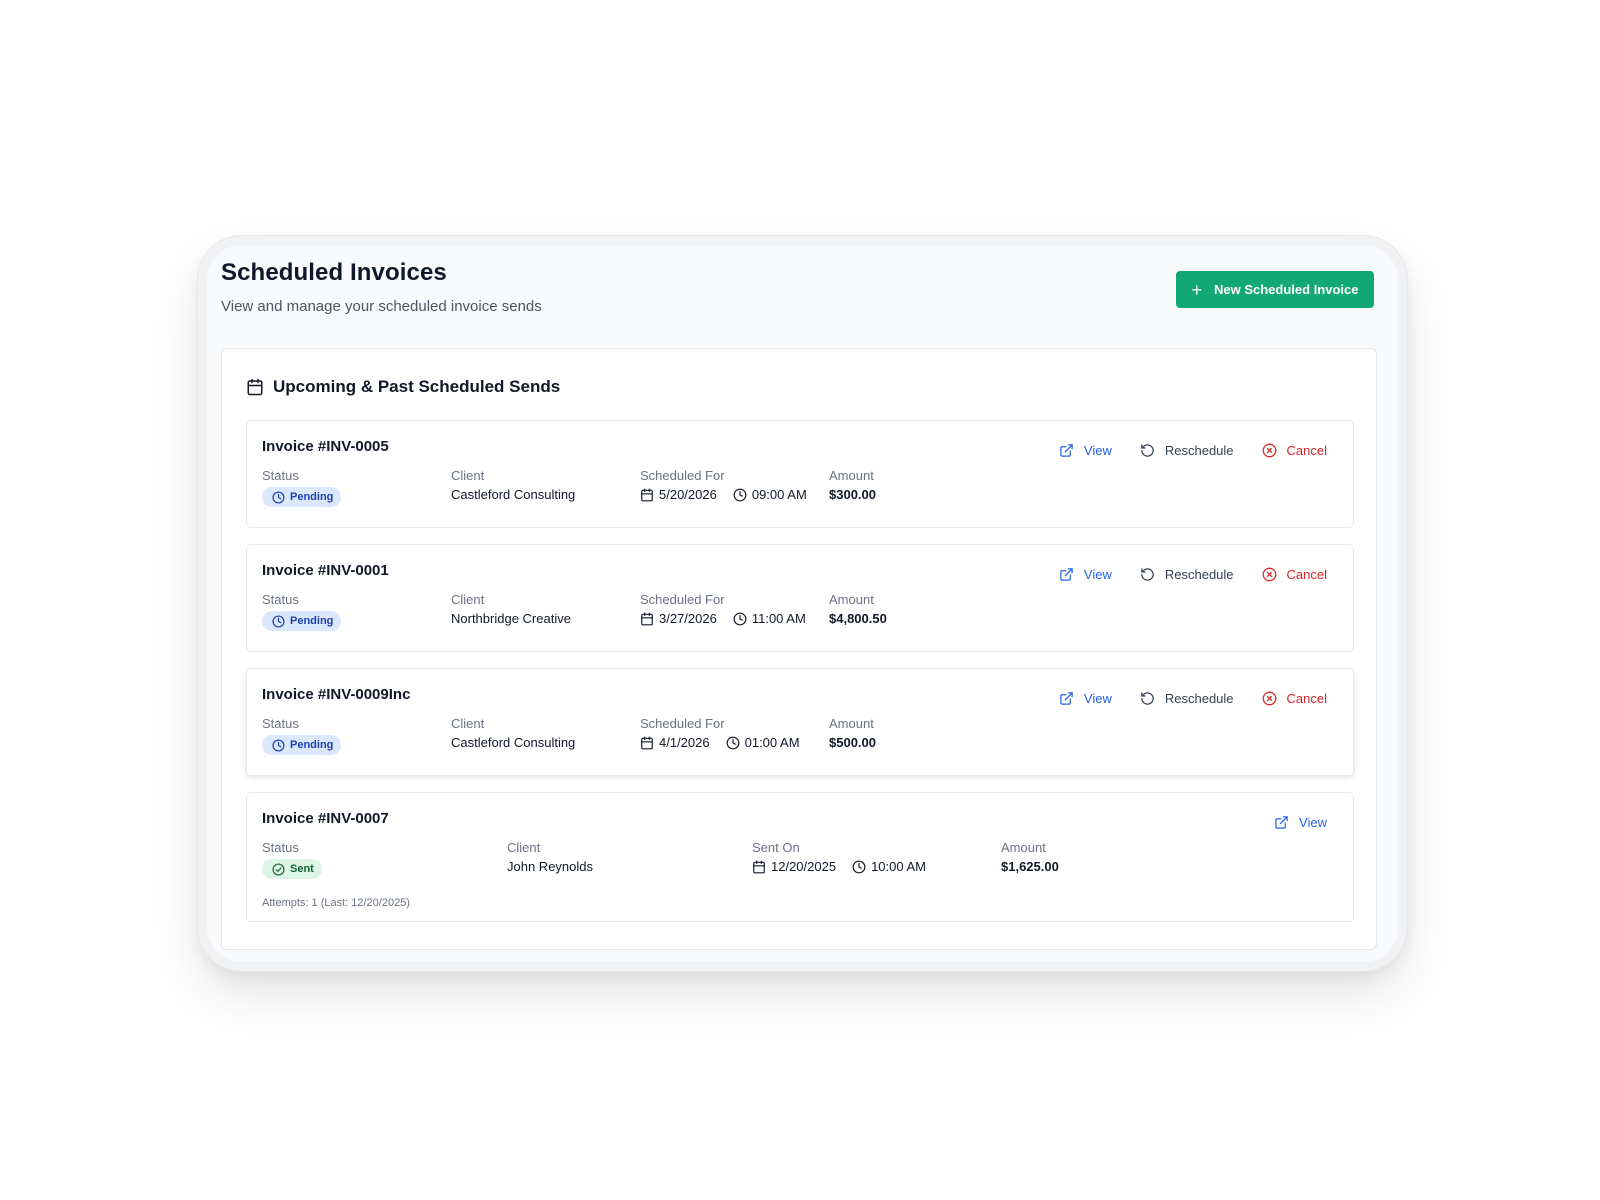 This screenshot has height=1200, width=1600. What do you see at coordinates (334, 272) in the screenshot?
I see `page-title: Scheduled Invoices` at bounding box center [334, 272].